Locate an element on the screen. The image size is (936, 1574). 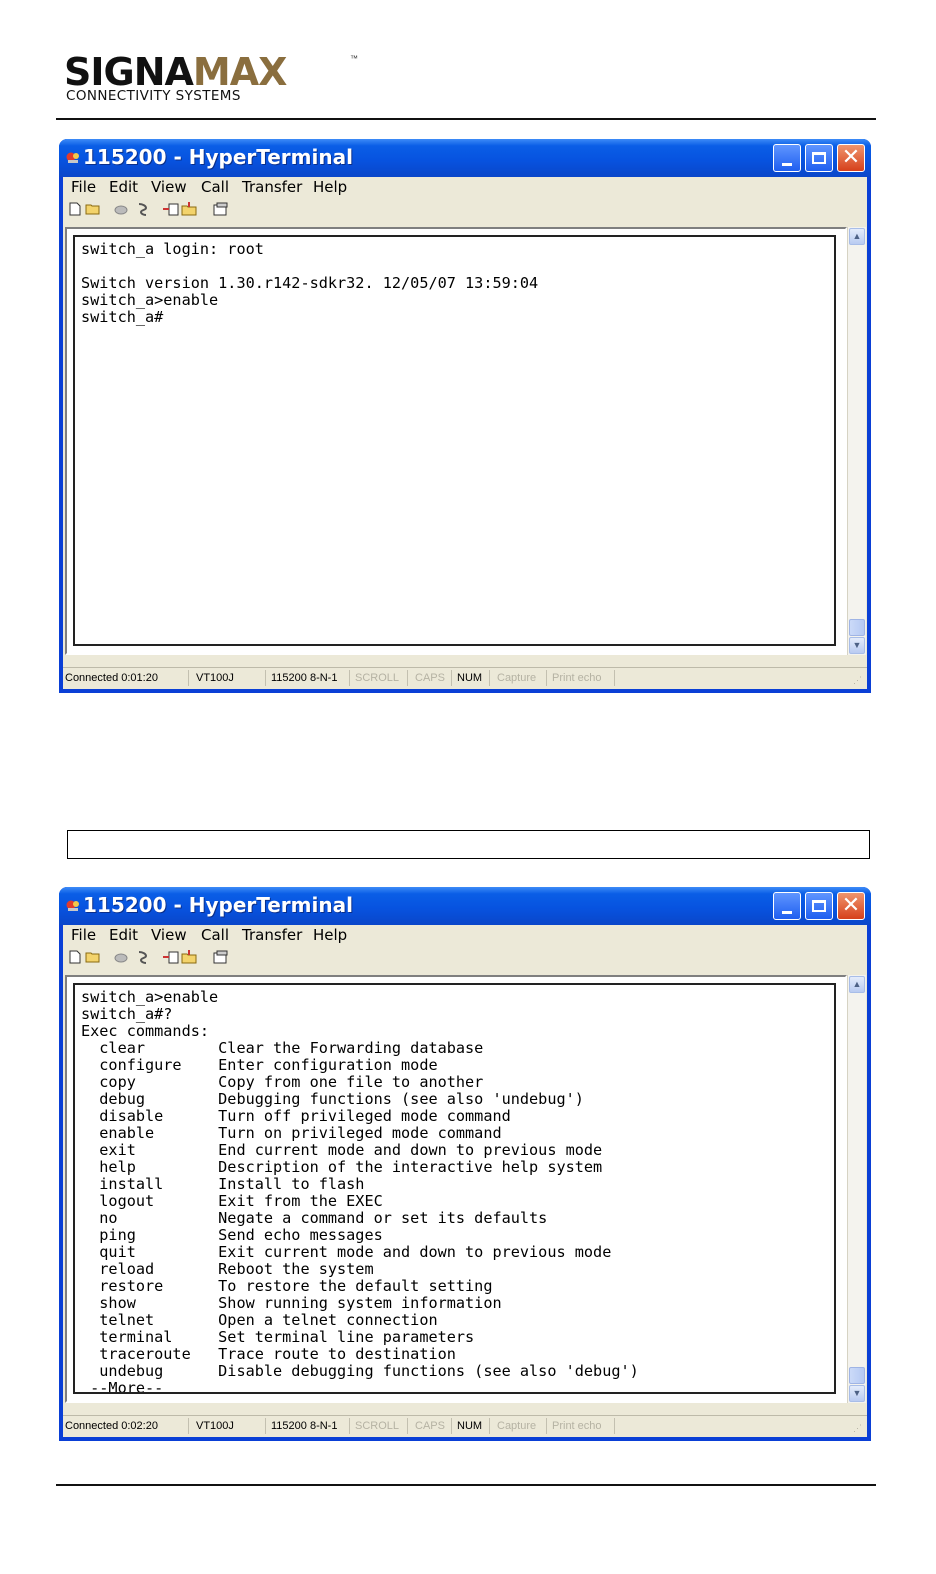
status-print-echo: Print echo is located at coordinates (577, 678).